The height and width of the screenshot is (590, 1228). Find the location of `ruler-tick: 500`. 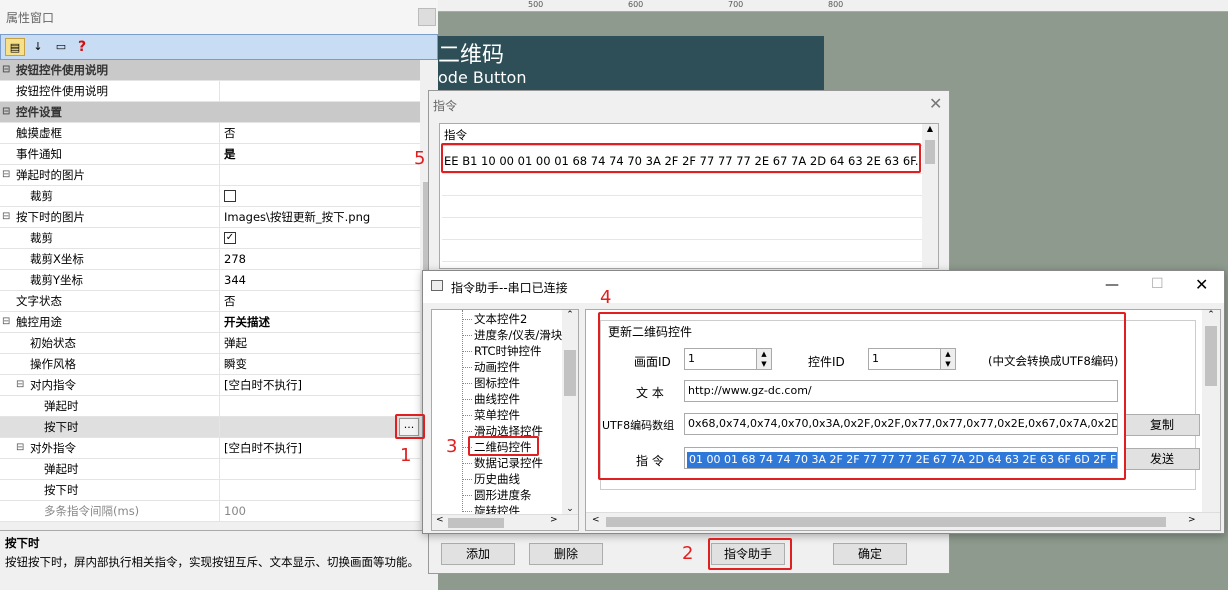

ruler-tick: 500 is located at coordinates (536, 4).